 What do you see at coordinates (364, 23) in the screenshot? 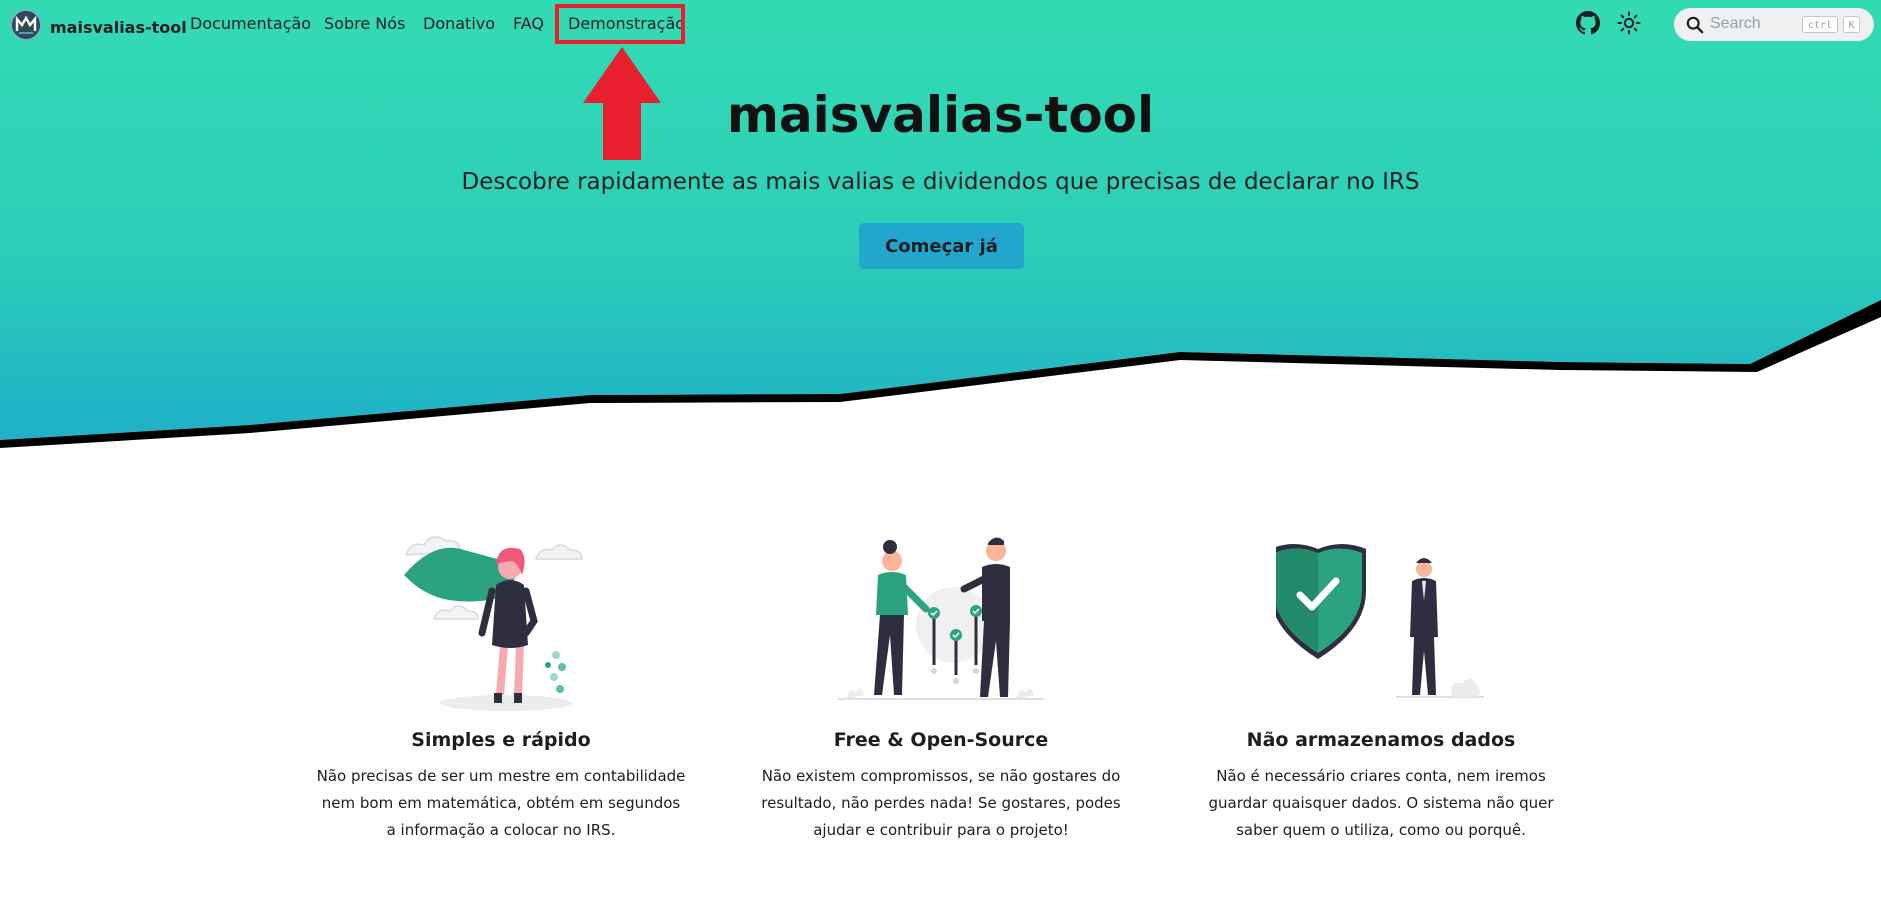
I see `nav-link-sobre-nos: Sobre Nós` at bounding box center [364, 23].